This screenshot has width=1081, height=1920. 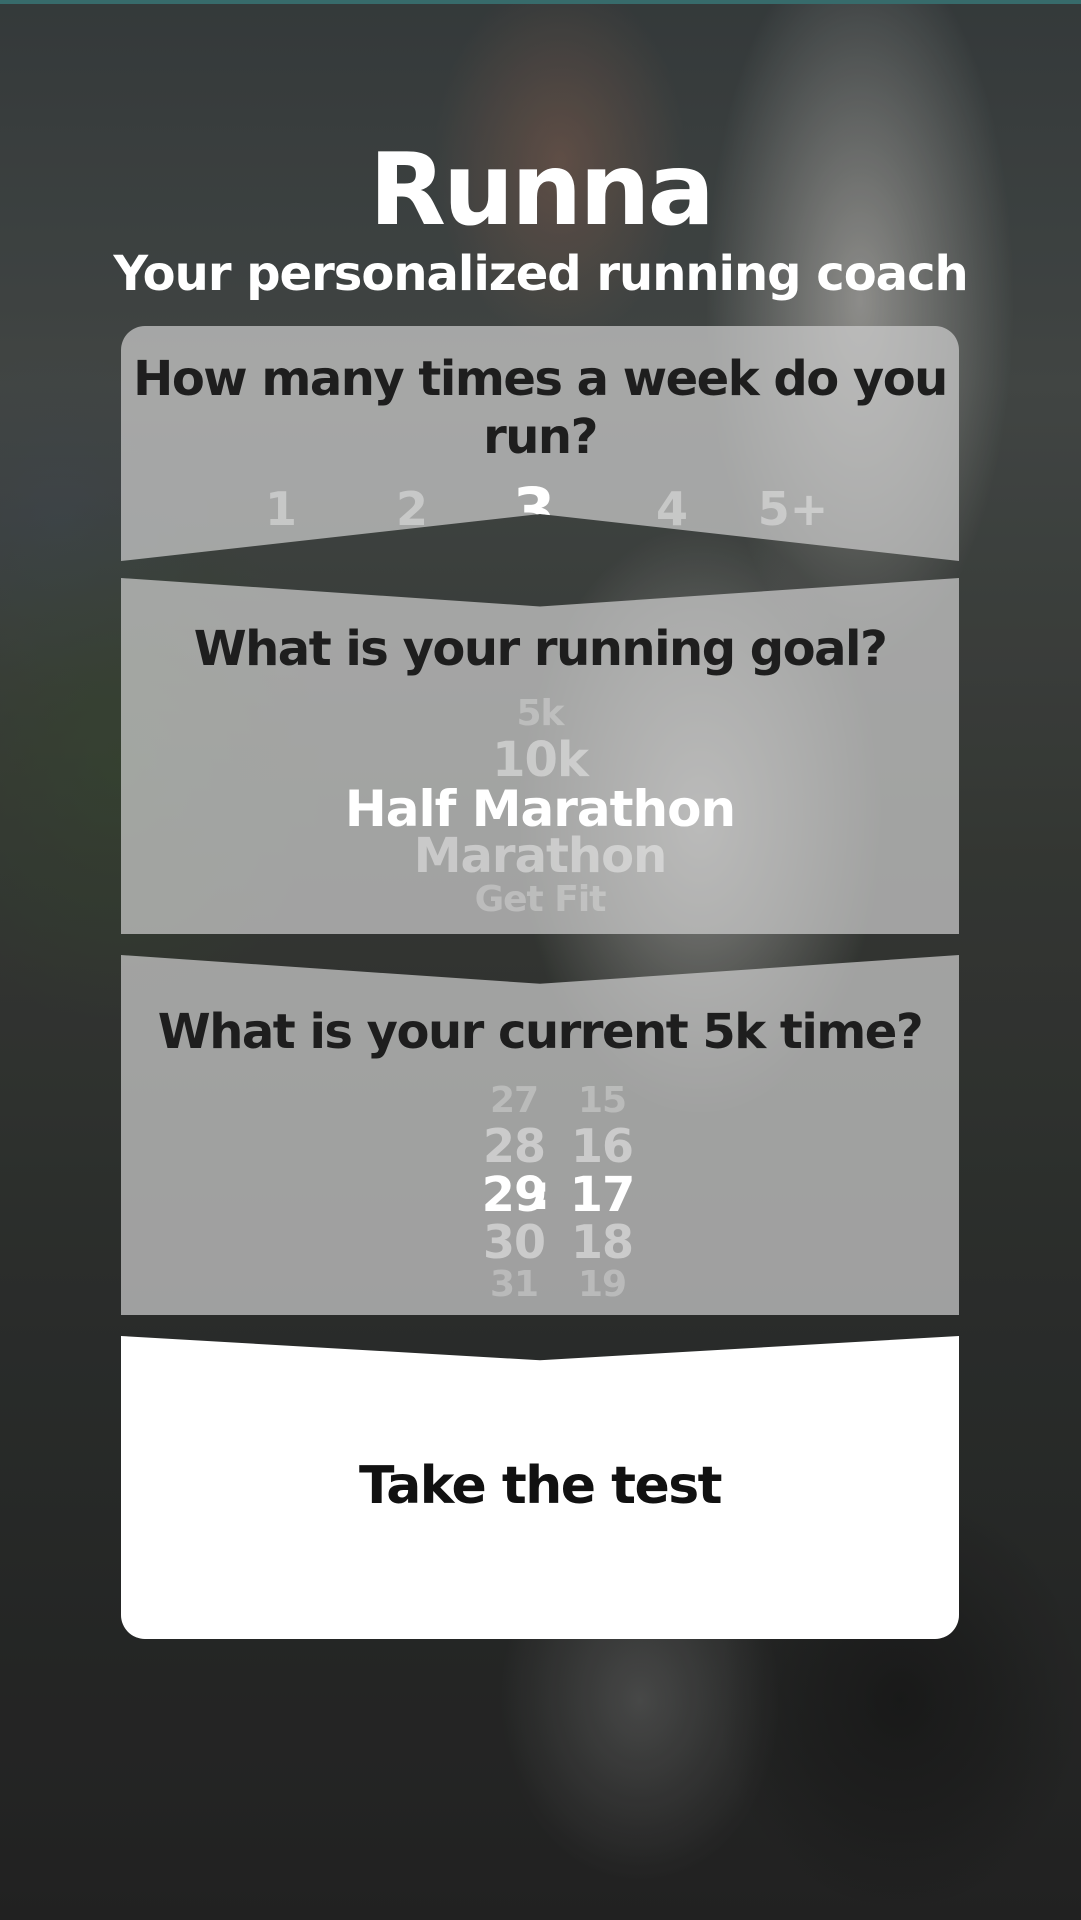 I want to click on minutes-option: 31, so click(x=514, y=1285).